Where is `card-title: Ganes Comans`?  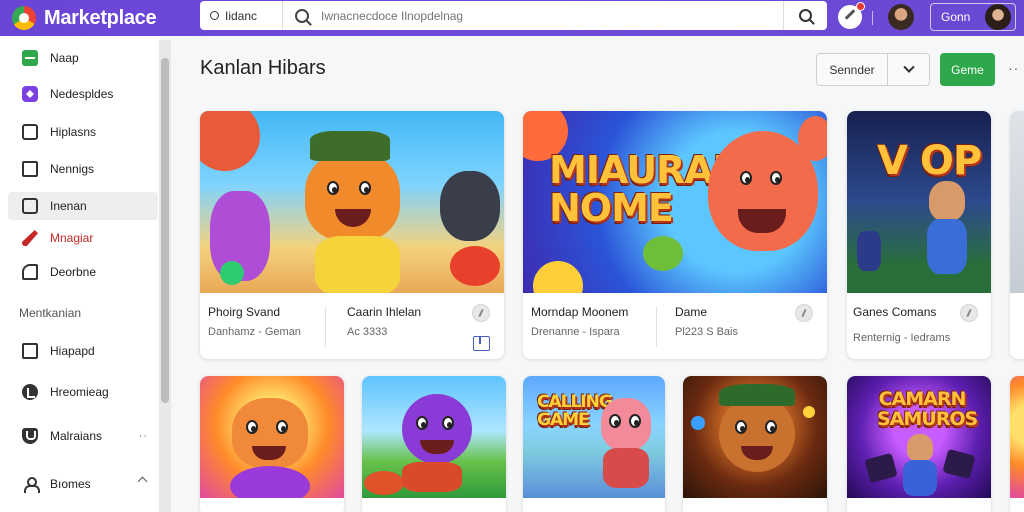 card-title: Ganes Comans is located at coordinates (895, 312).